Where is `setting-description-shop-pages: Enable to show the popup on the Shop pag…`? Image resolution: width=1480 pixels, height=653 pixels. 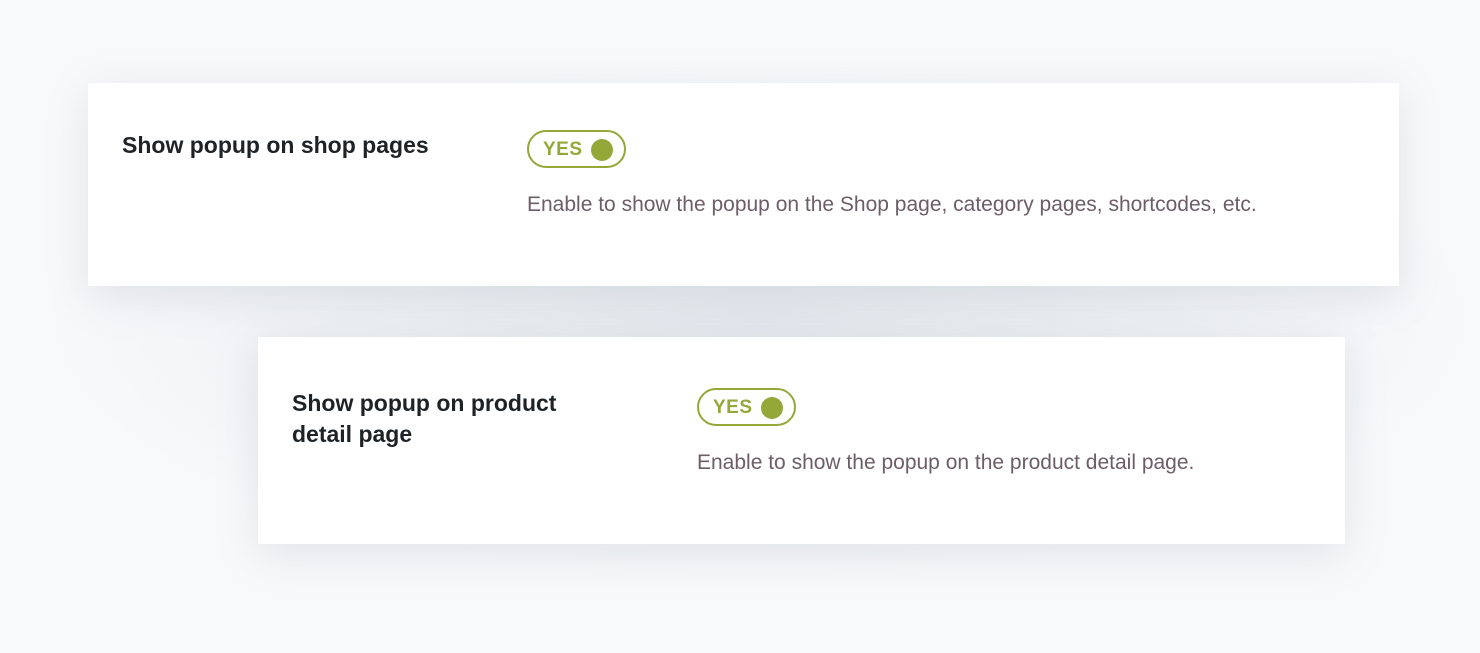
setting-description-shop-pages: Enable to show the popup on the Shop pag… is located at coordinates (892, 204).